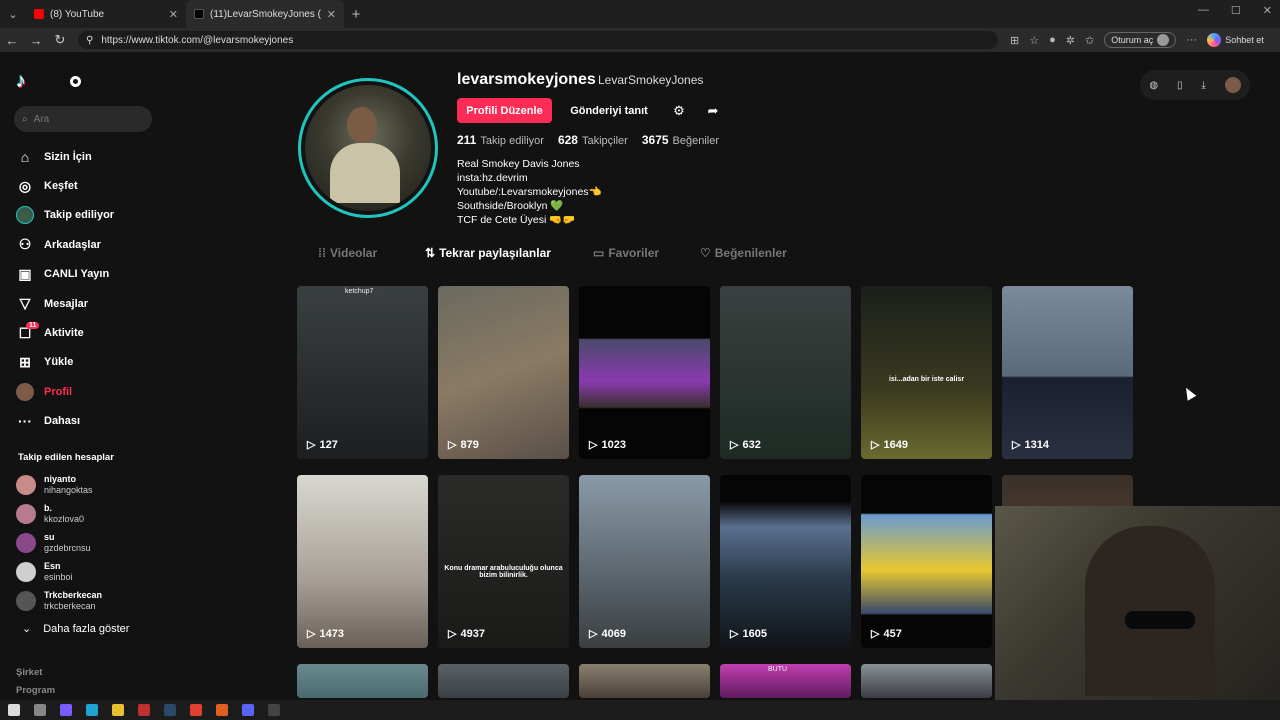 The image size is (1280, 720). What do you see at coordinates (1235, 40) in the screenshot?
I see `copilot-chat-button: Sohbet et` at bounding box center [1235, 40].